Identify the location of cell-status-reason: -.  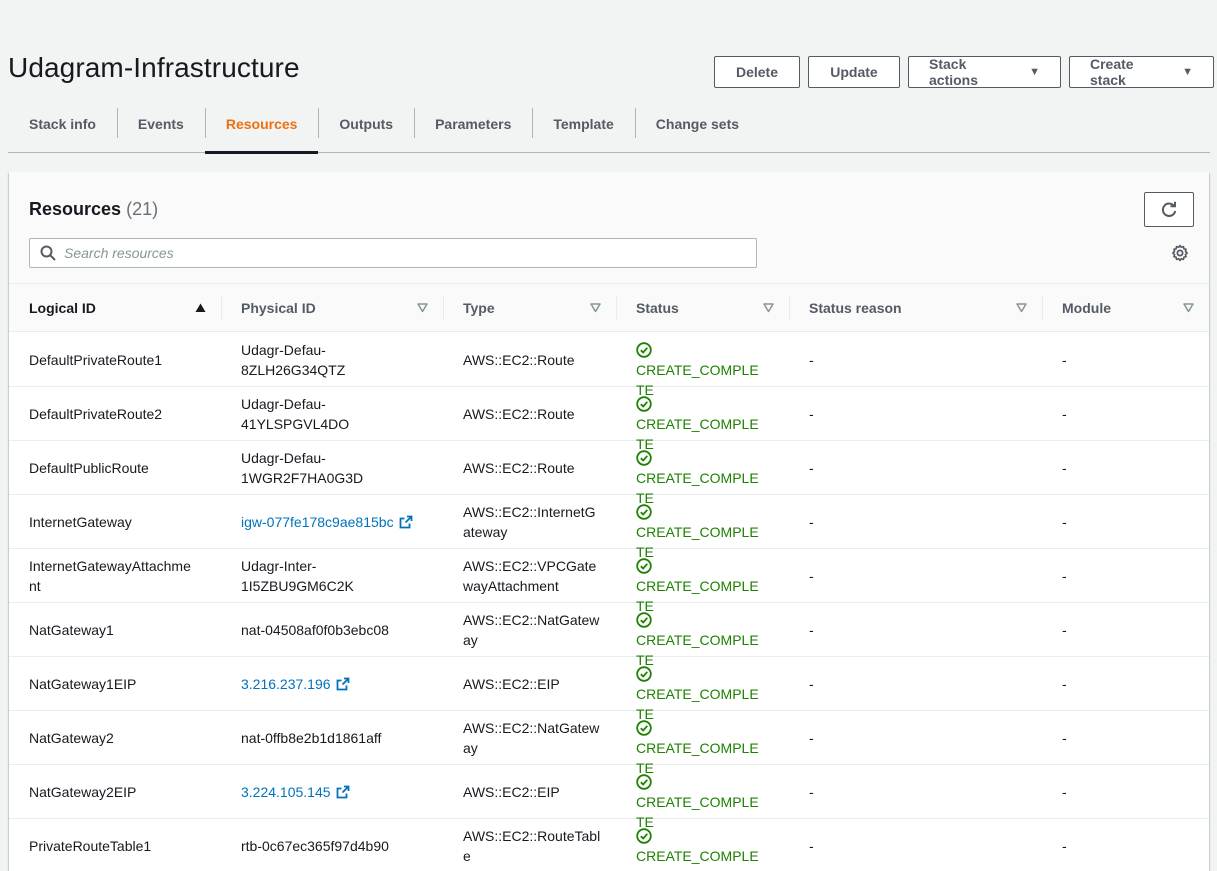
(915, 521).